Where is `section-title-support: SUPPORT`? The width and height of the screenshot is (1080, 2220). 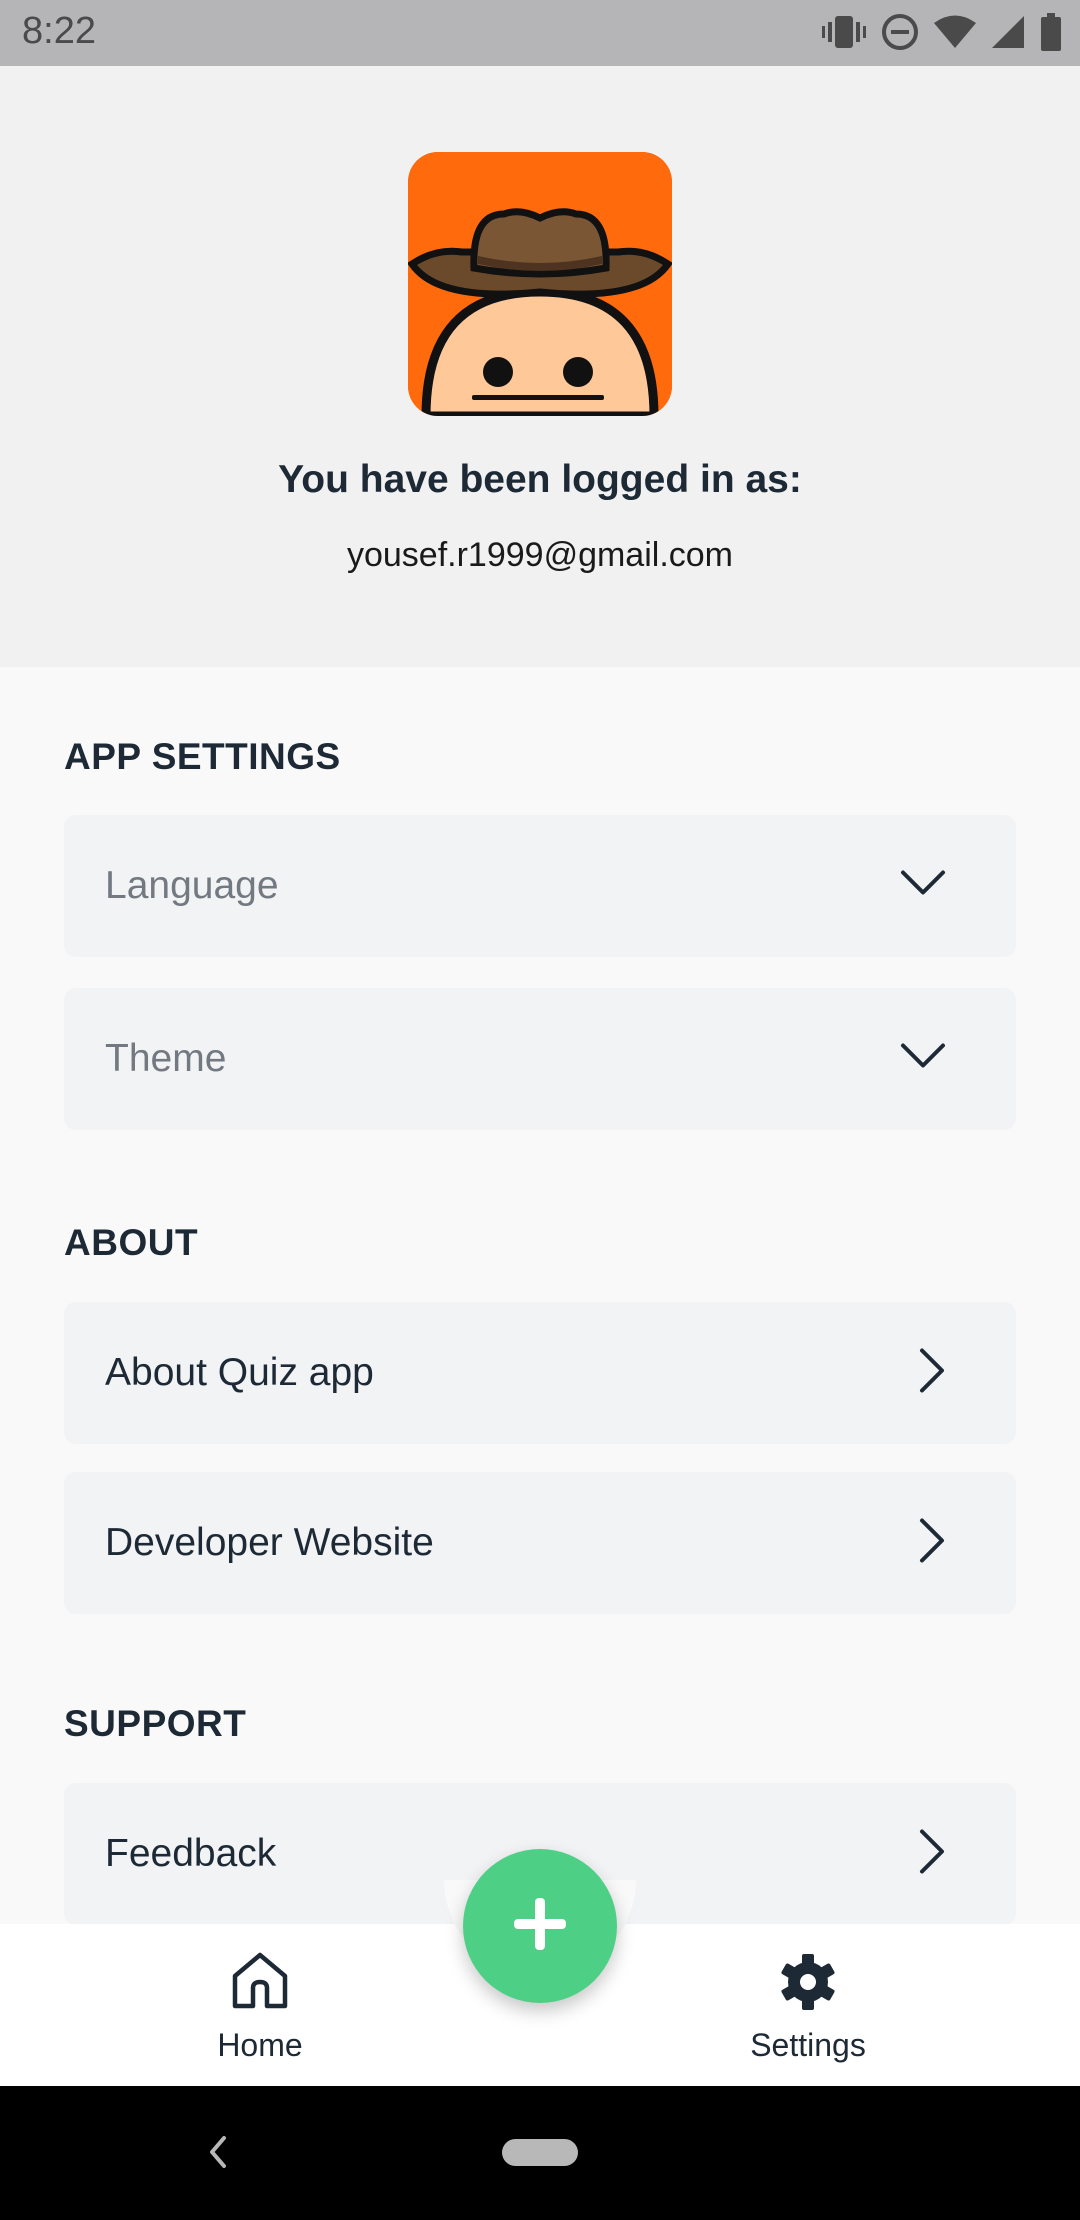
section-title-support: SUPPORT is located at coordinates (155, 1723).